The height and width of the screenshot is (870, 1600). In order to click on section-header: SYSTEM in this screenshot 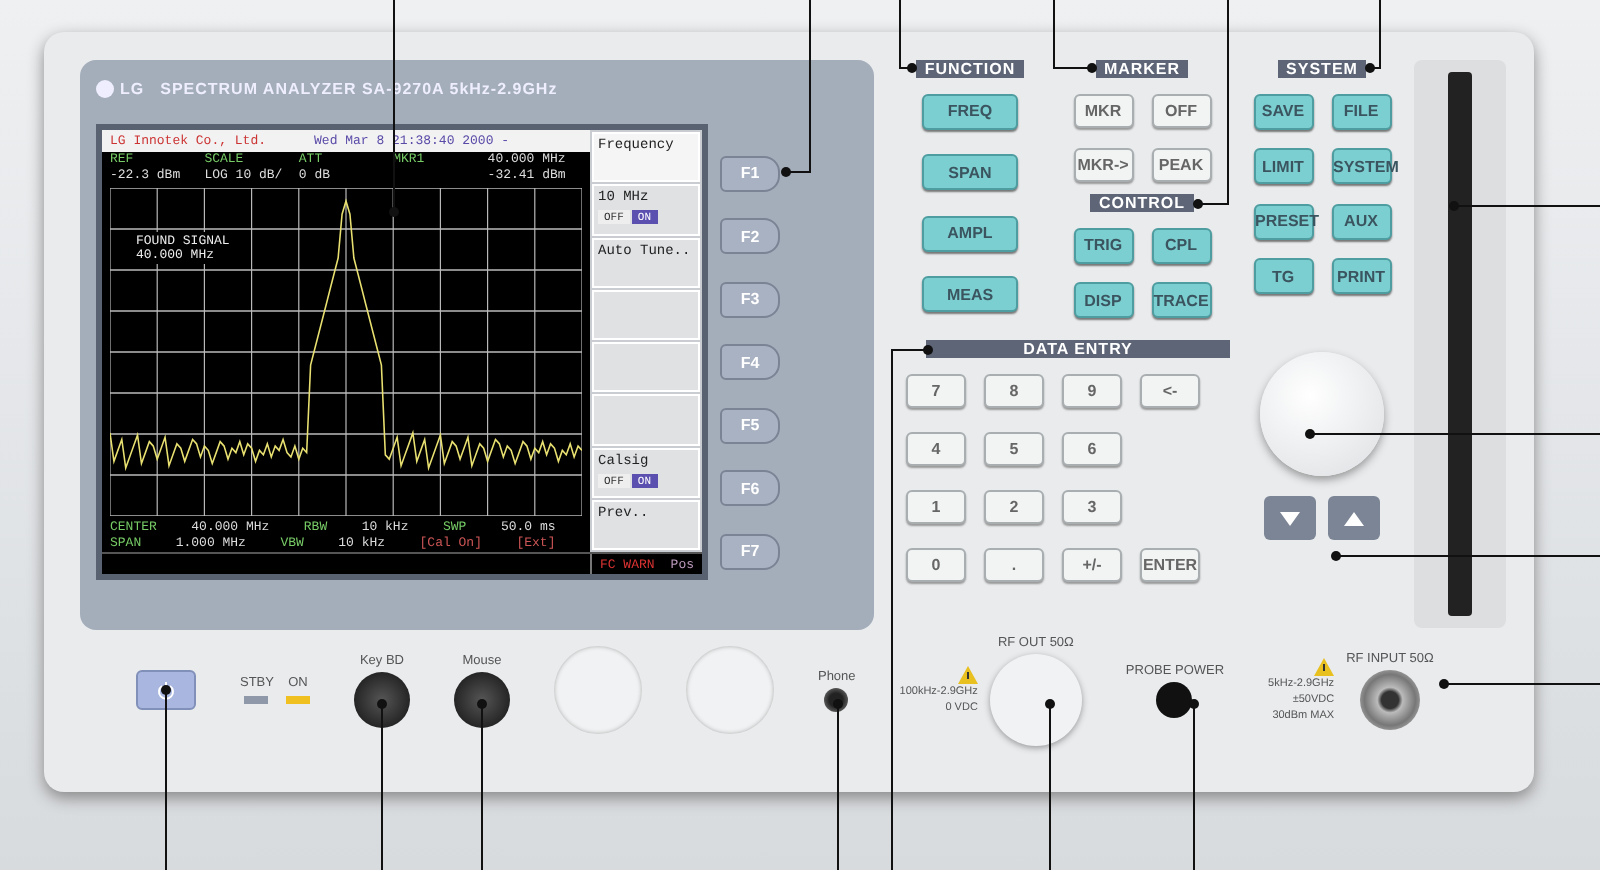, I will do `click(1322, 69)`.